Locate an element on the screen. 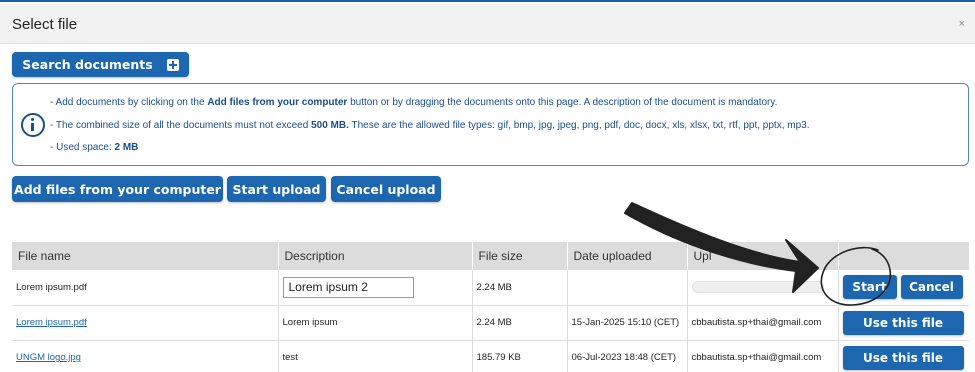 The width and height of the screenshot is (975, 372). start-upload-button: Start upload is located at coordinates (276, 189).